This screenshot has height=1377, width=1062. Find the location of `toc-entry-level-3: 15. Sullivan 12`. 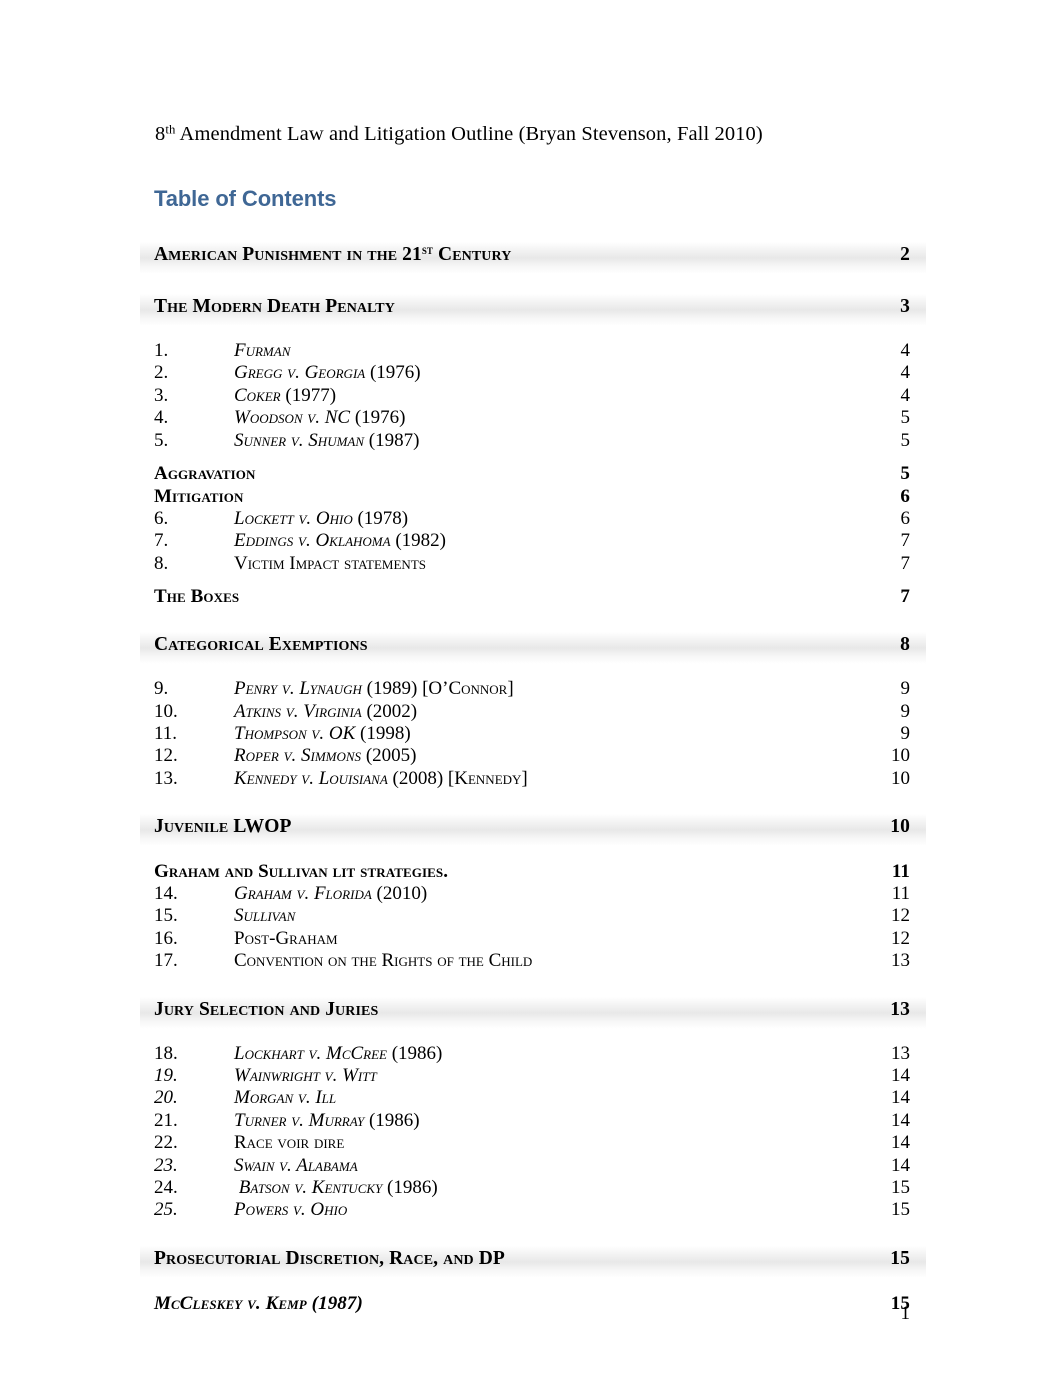

toc-entry-level-3: 15. Sullivan 12 is located at coordinates (532, 916).